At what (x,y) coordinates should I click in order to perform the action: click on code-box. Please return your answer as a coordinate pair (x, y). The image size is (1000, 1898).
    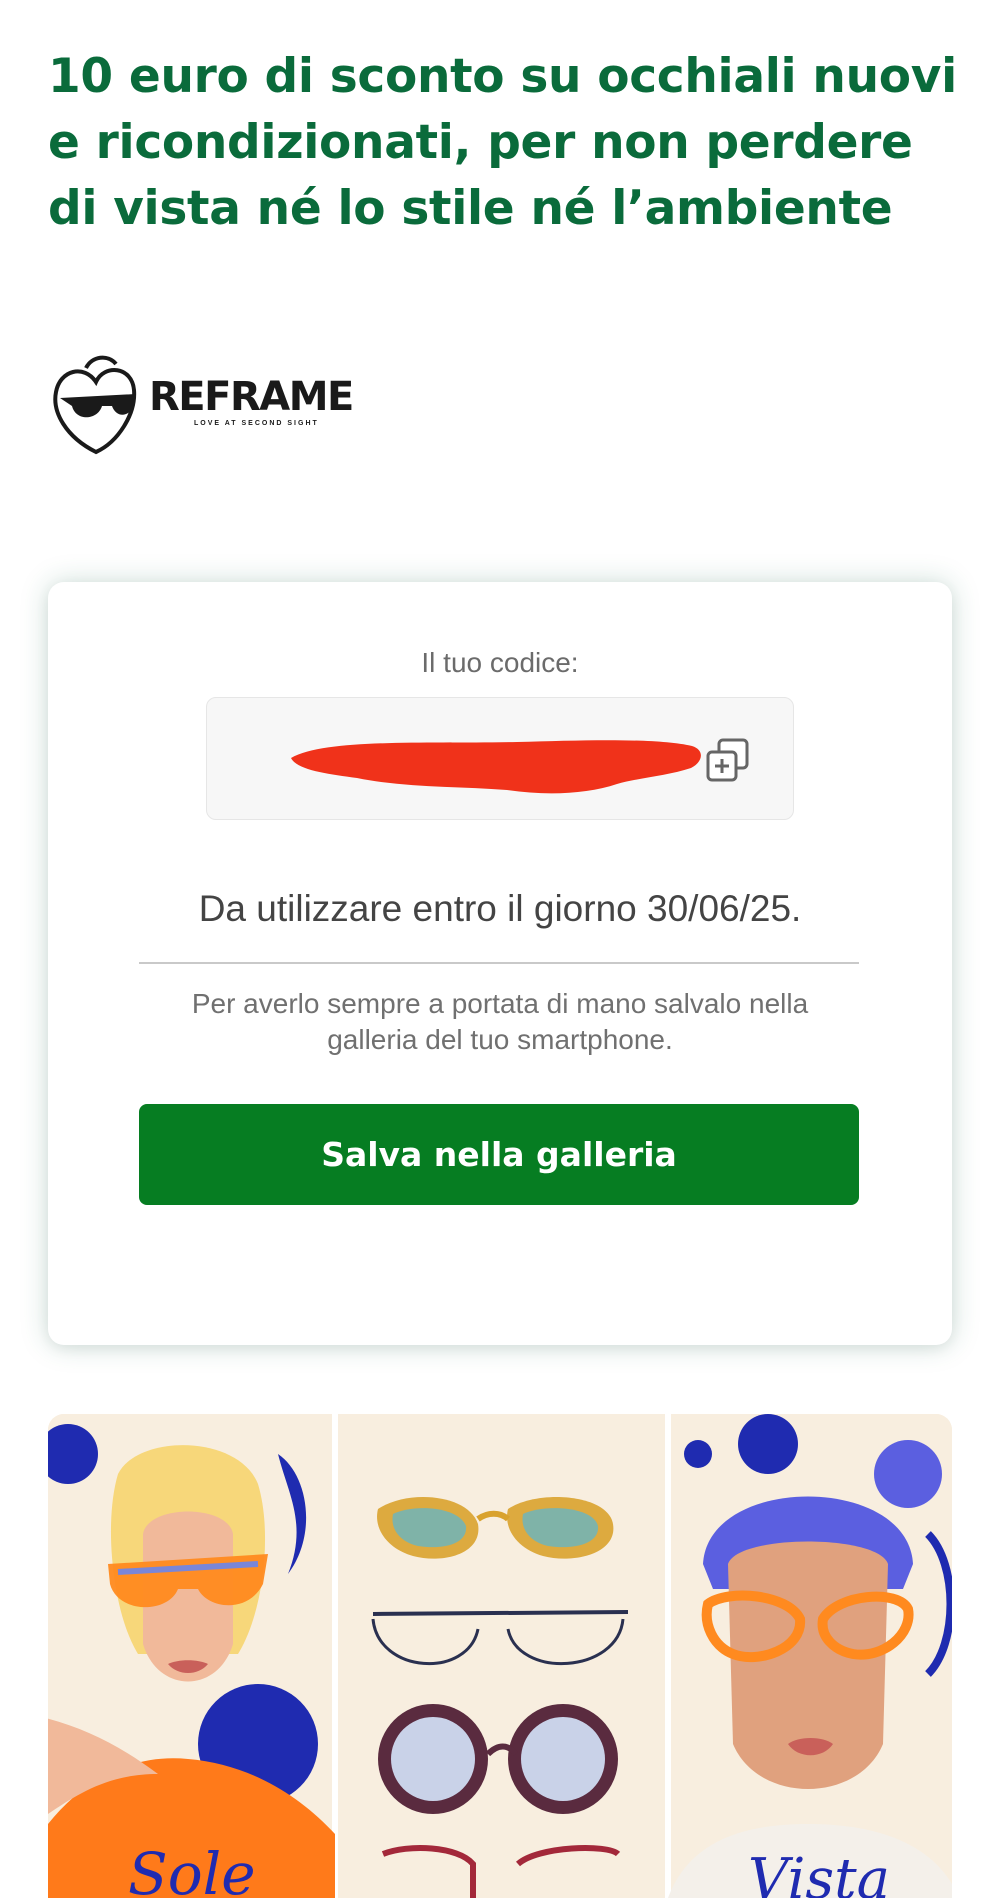
    Looking at the image, I should click on (500, 758).